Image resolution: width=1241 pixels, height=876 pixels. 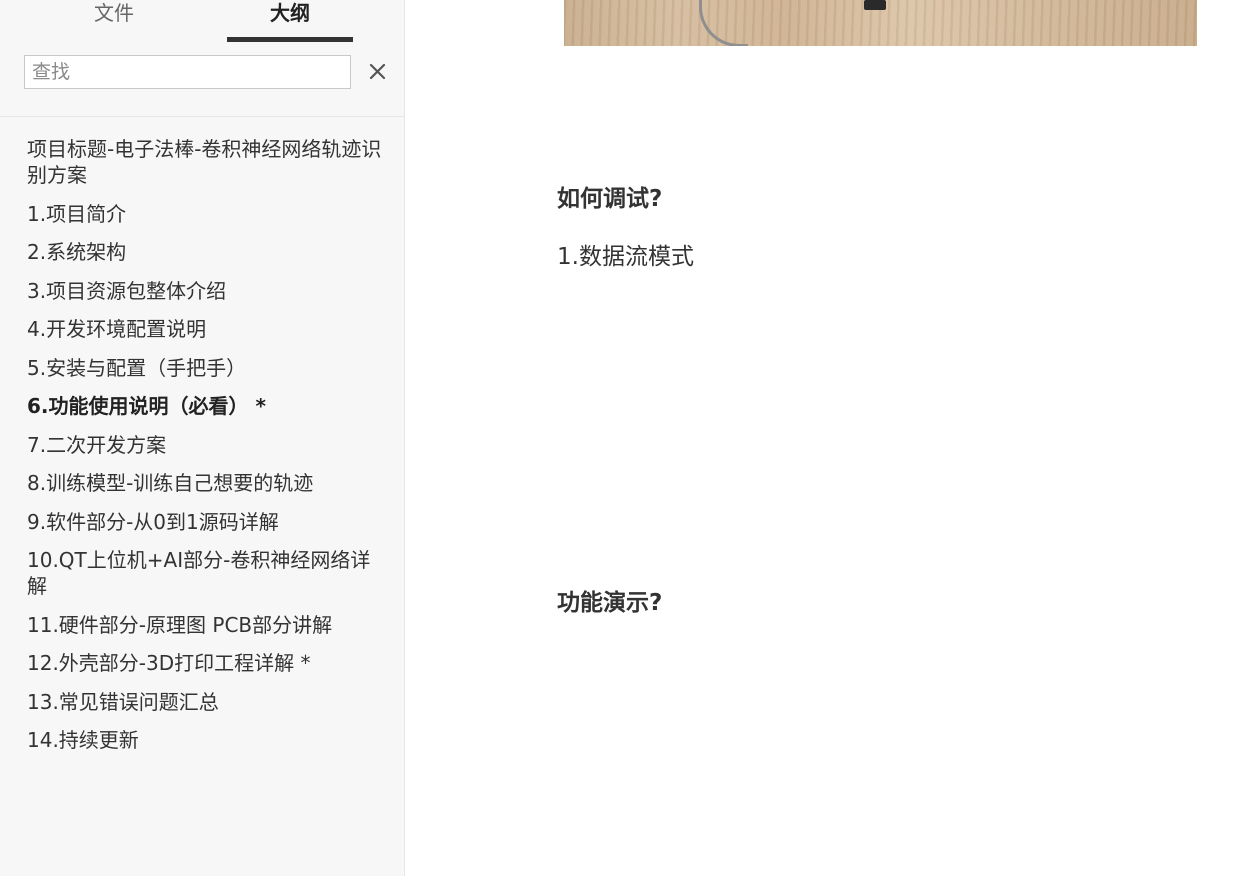 I want to click on outline-item: 5.安装与配置（手把手）, so click(x=208, y=368).